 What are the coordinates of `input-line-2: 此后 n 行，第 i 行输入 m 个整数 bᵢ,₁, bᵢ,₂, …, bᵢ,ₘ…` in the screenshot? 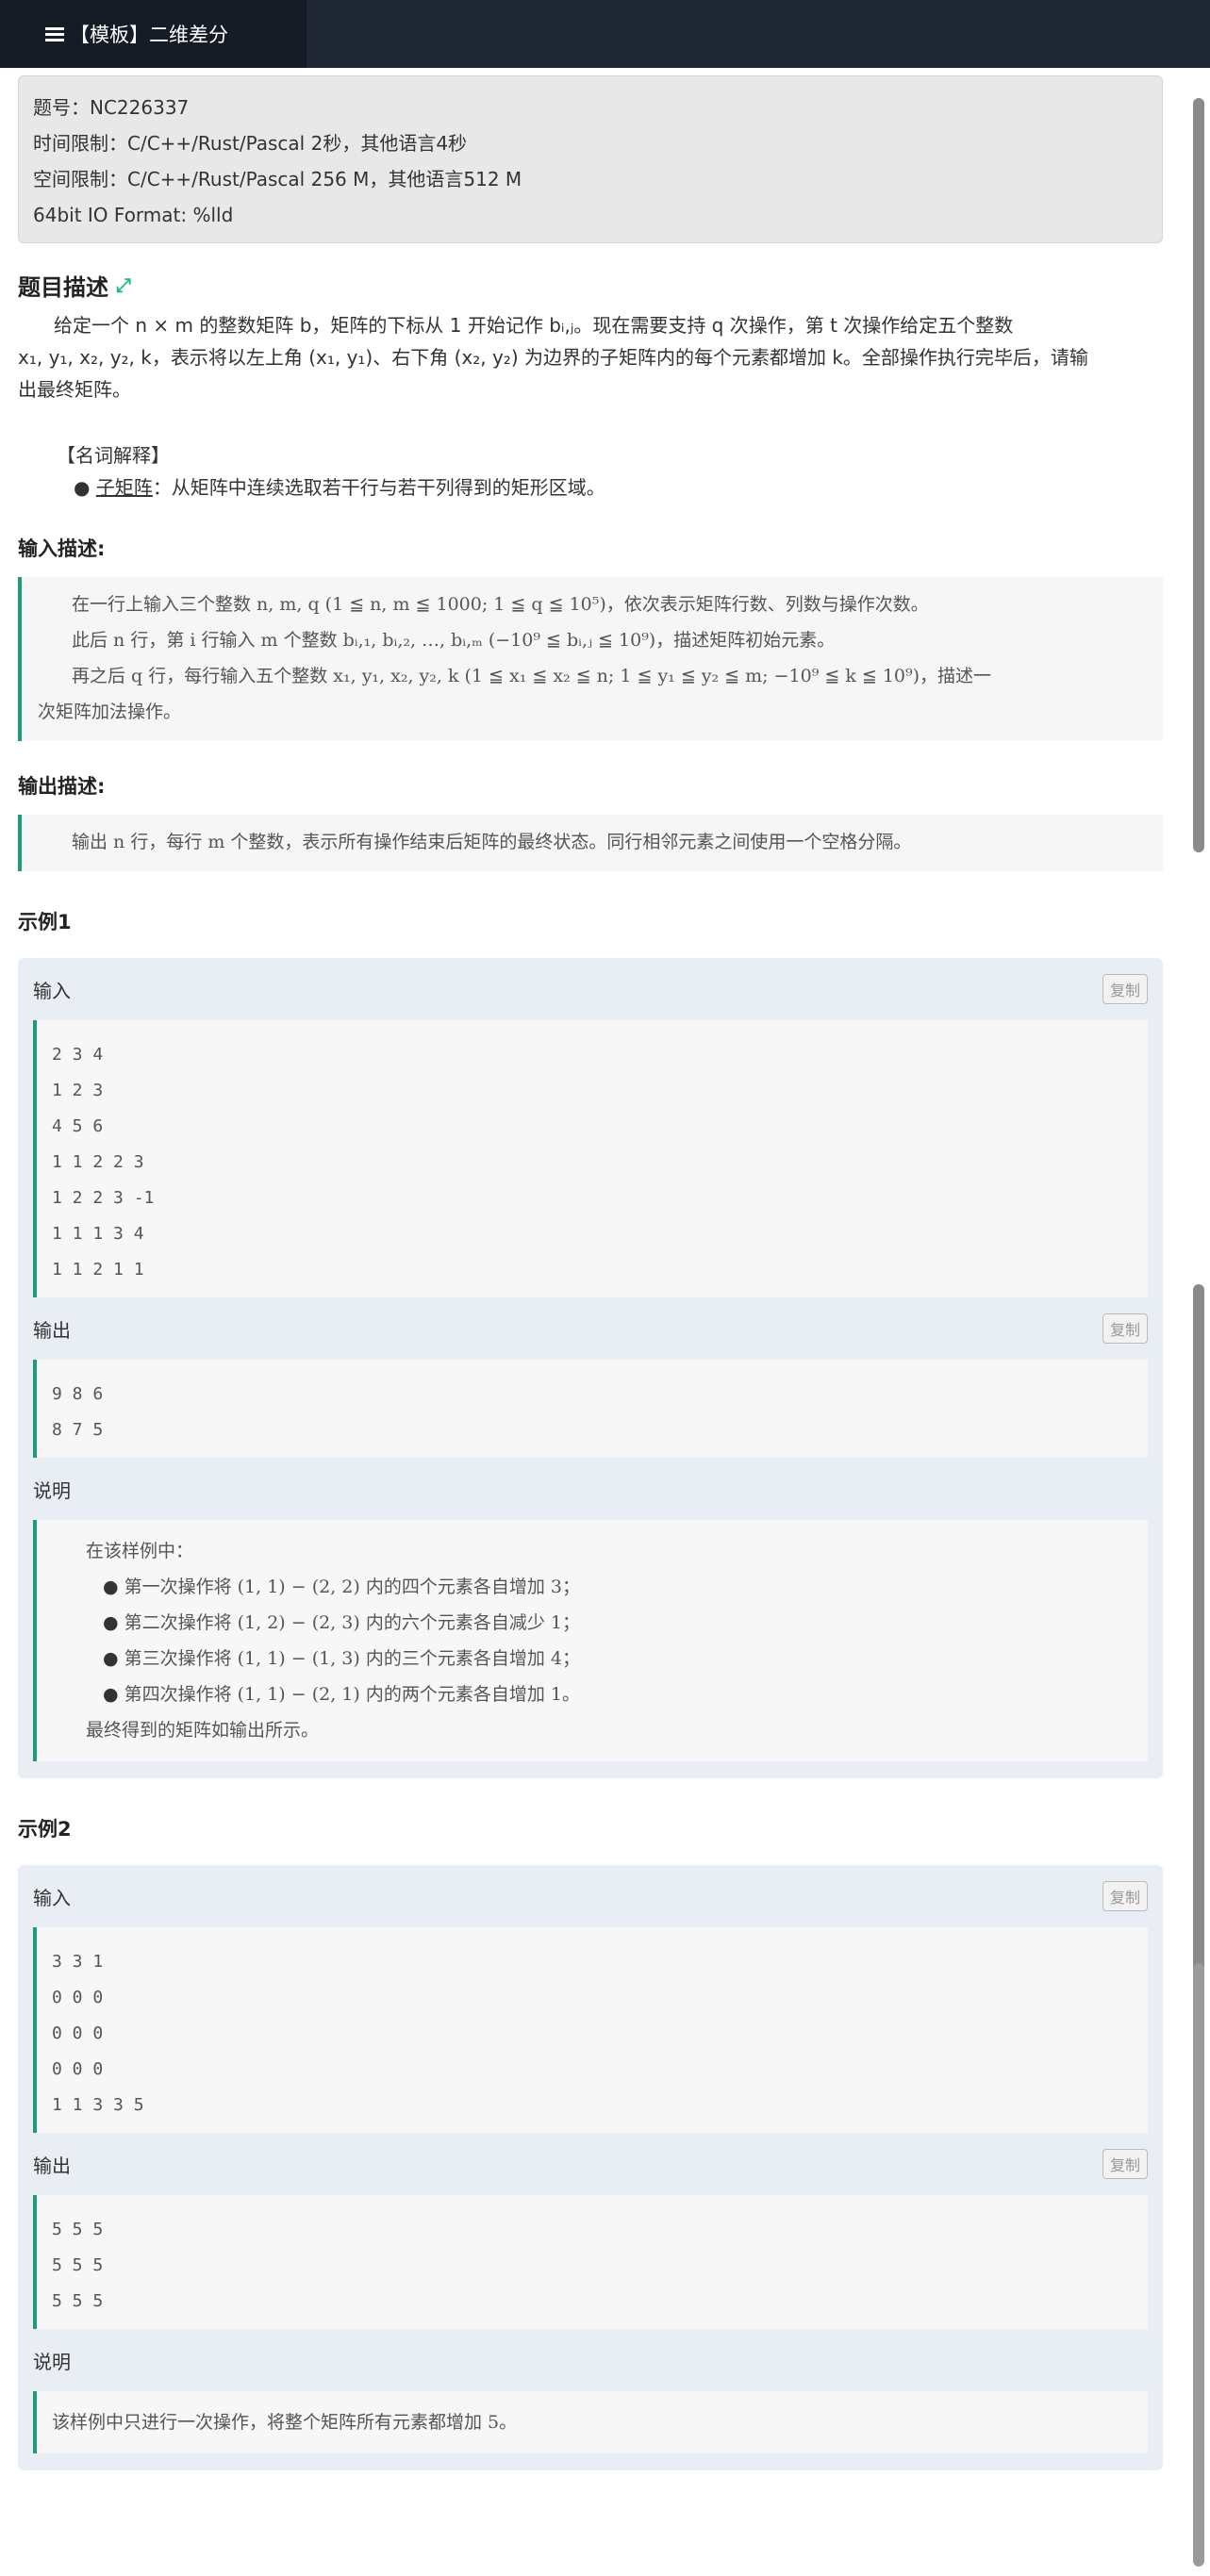 It's located at (454, 640).